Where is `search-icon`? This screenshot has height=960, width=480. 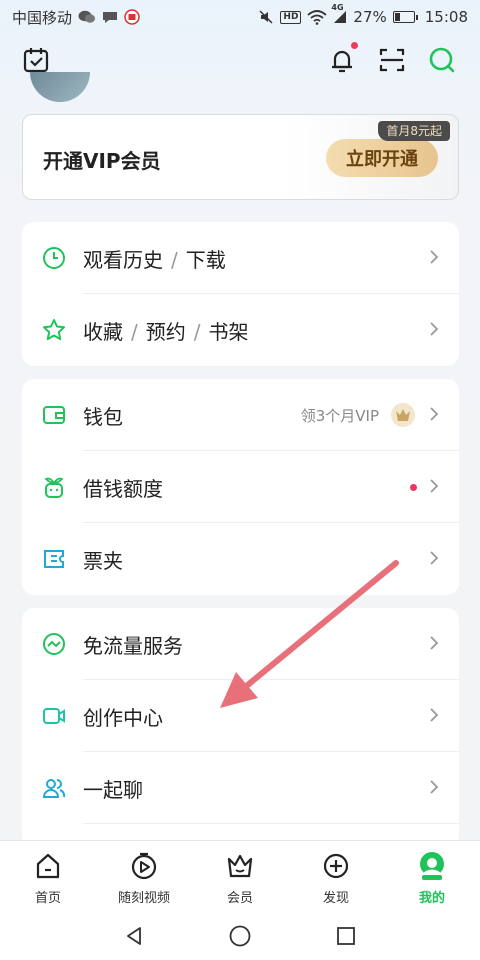
search-icon is located at coordinates (442, 60).